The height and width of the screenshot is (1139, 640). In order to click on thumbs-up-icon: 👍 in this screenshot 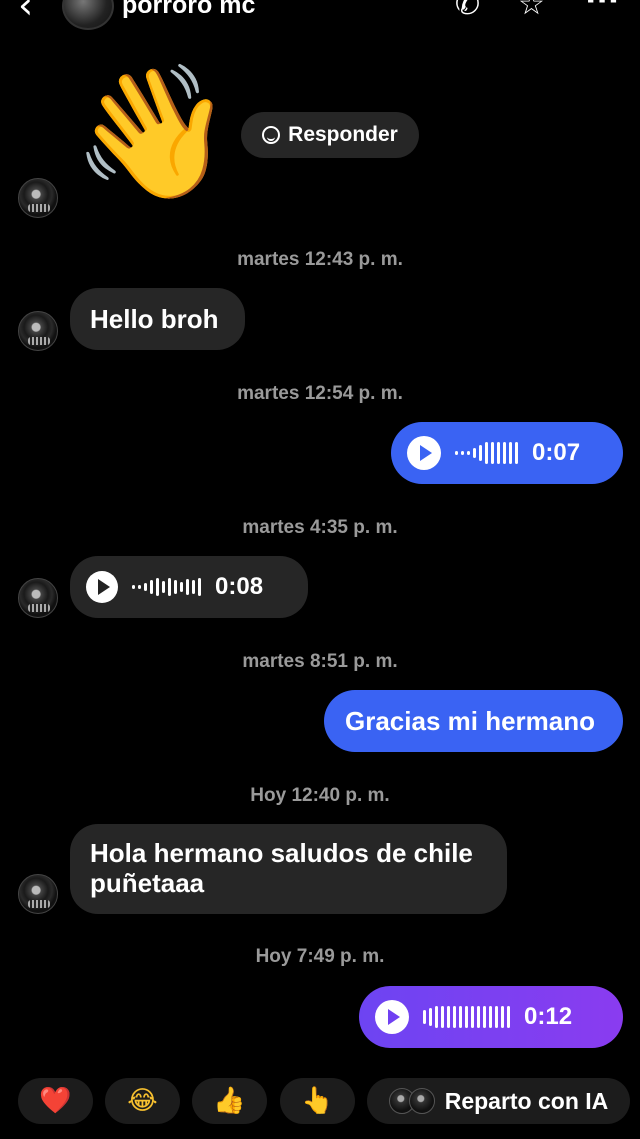, I will do `click(229, 1101)`.